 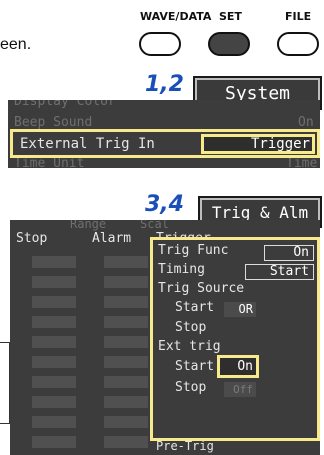 What do you see at coordinates (279, 272) in the screenshot?
I see `timing-value: Start` at bounding box center [279, 272].